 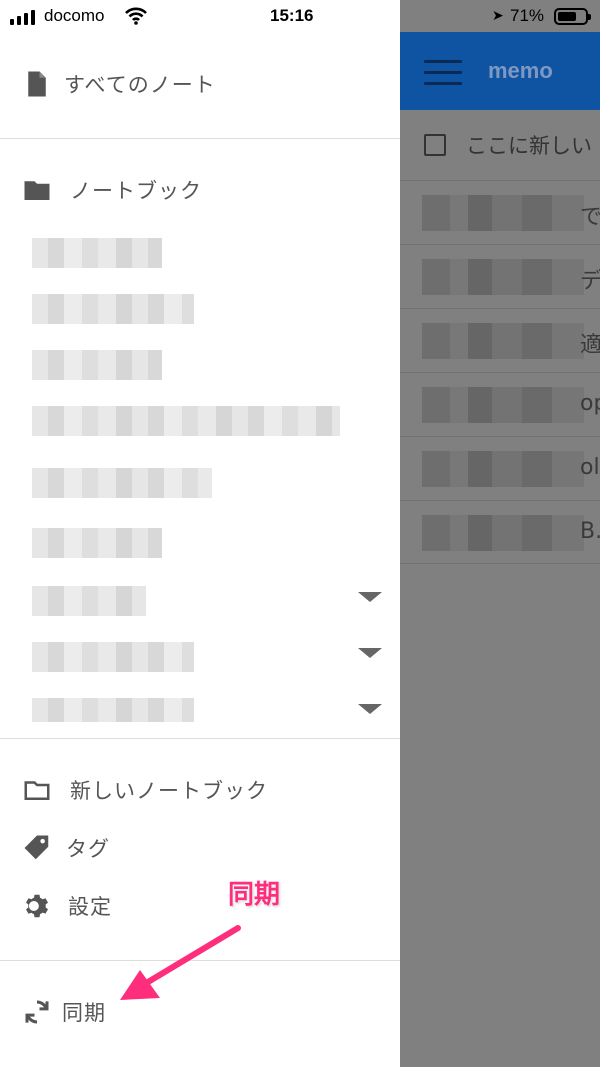 I want to click on wifi-icon, so click(x=136, y=16).